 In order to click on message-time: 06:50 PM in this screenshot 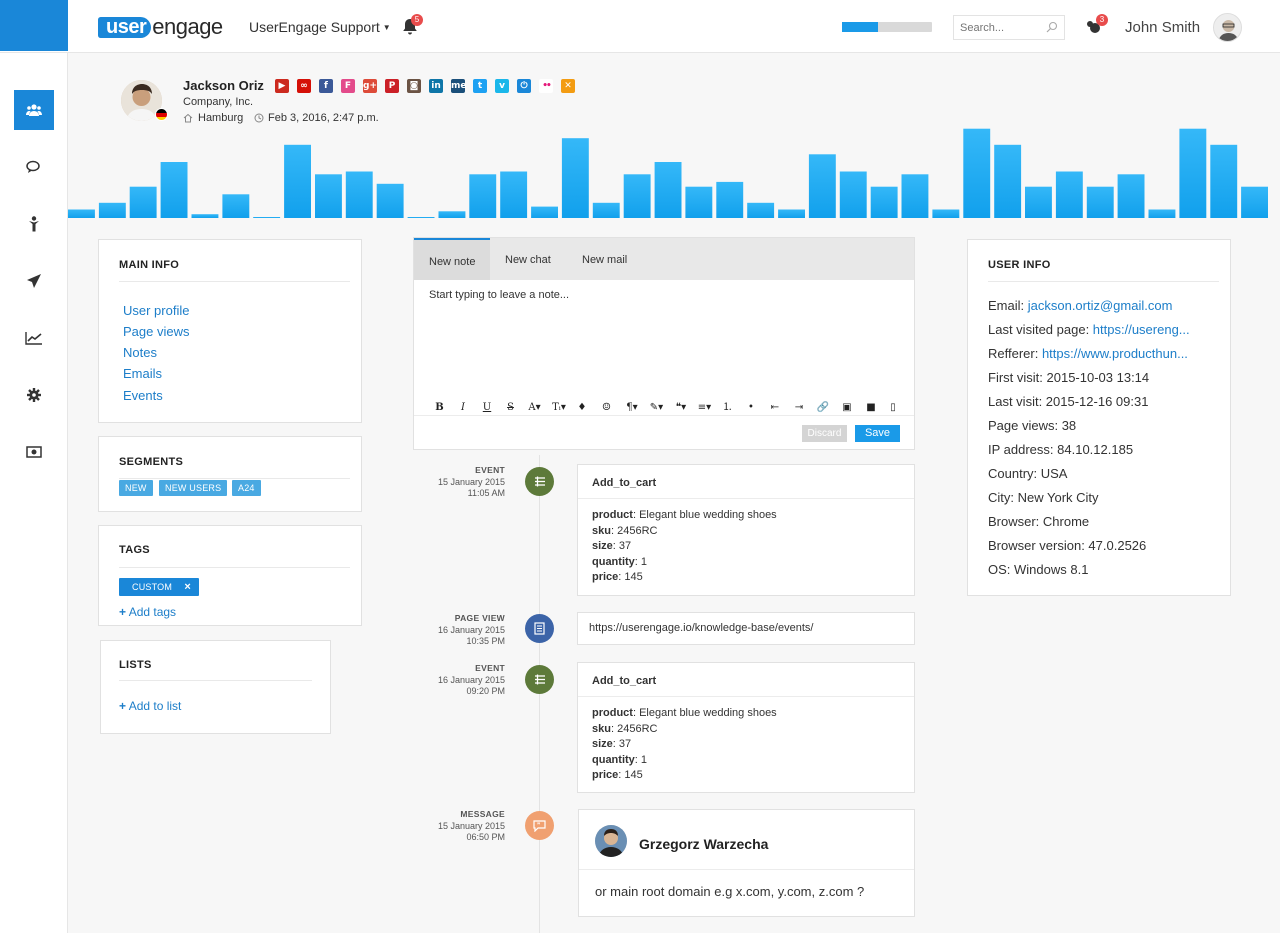, I will do `click(485, 837)`.